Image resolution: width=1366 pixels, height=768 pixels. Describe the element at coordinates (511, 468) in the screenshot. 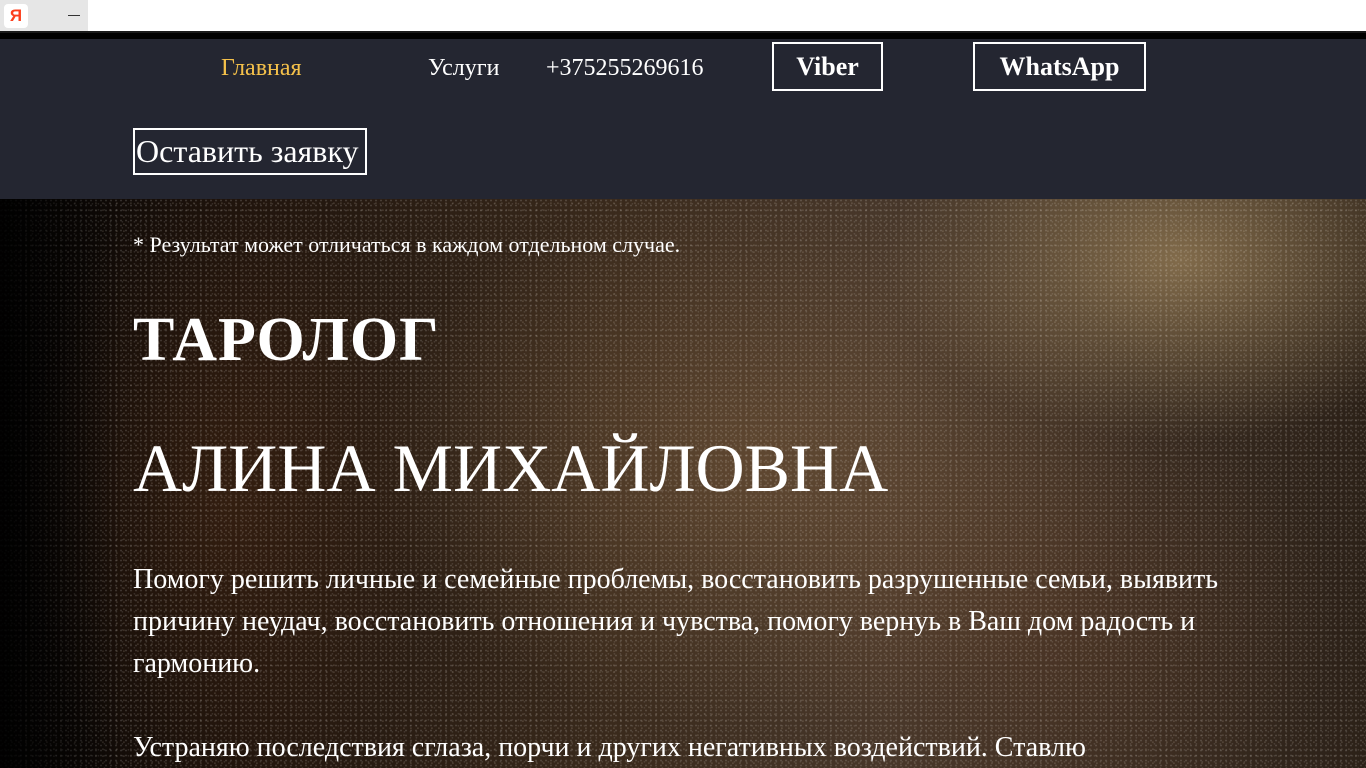

I see `hero-name: АЛИНА МИХАЙЛОВНА` at that location.